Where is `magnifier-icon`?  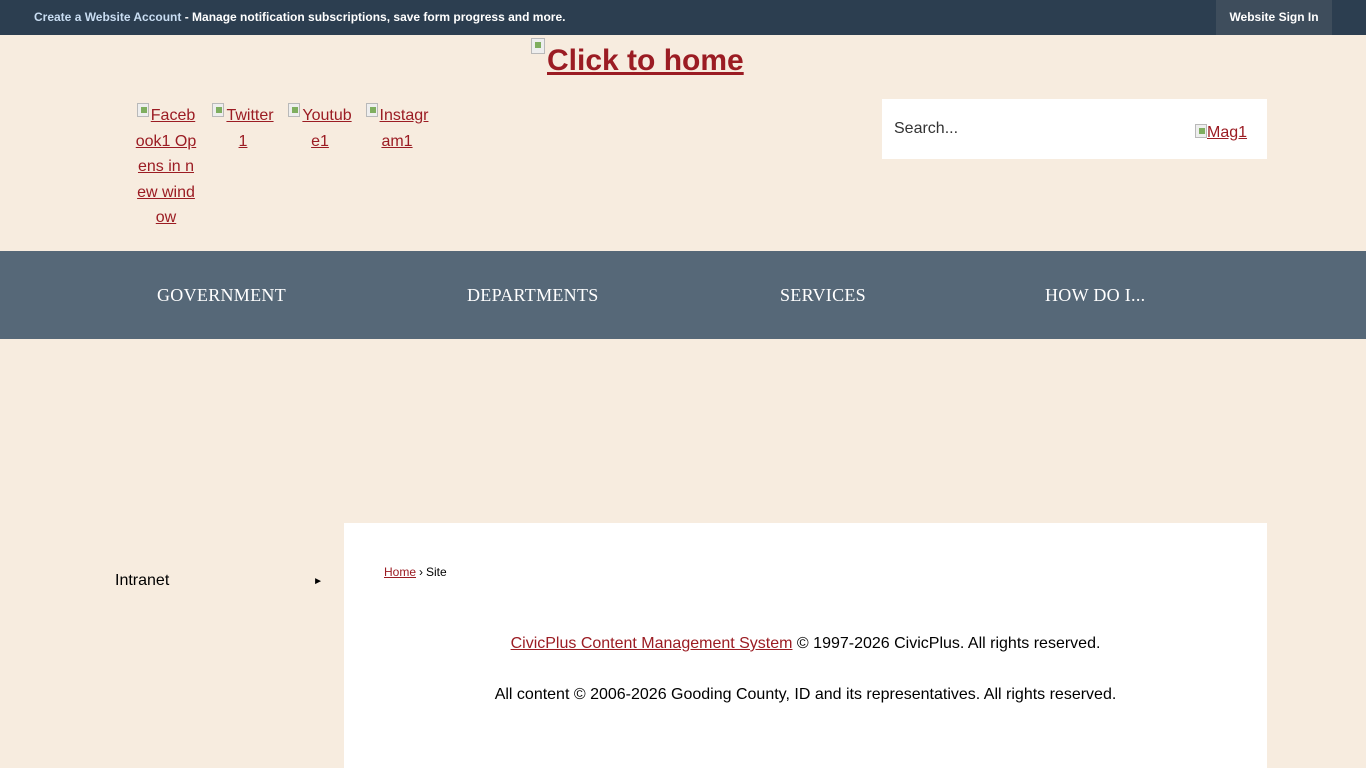 magnifier-icon is located at coordinates (1201, 131).